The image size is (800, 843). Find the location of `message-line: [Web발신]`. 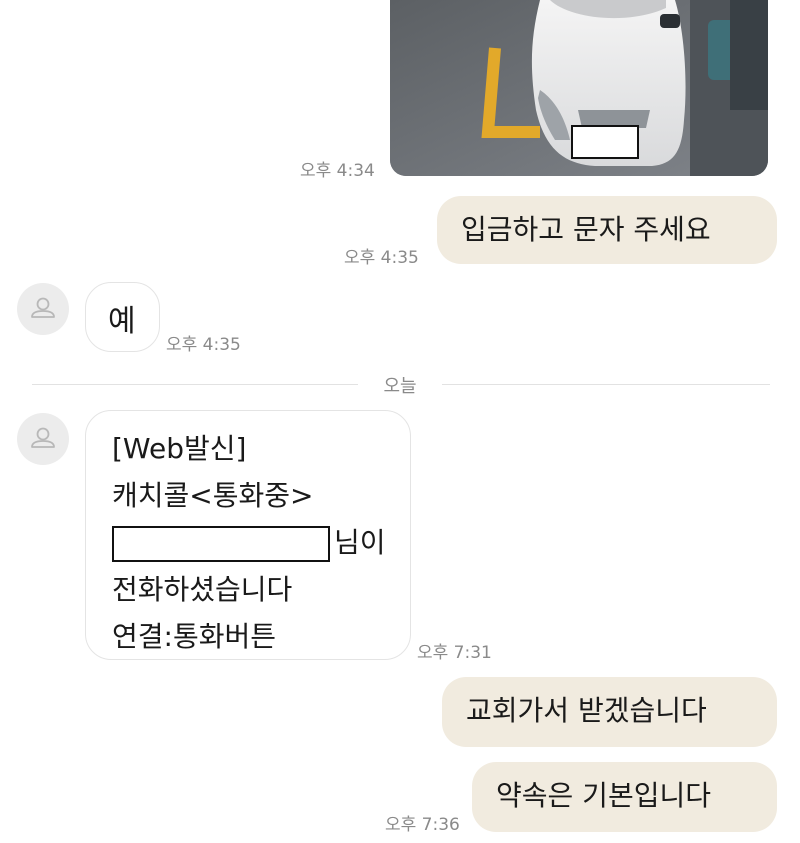

message-line: [Web발신] is located at coordinates (179, 448).